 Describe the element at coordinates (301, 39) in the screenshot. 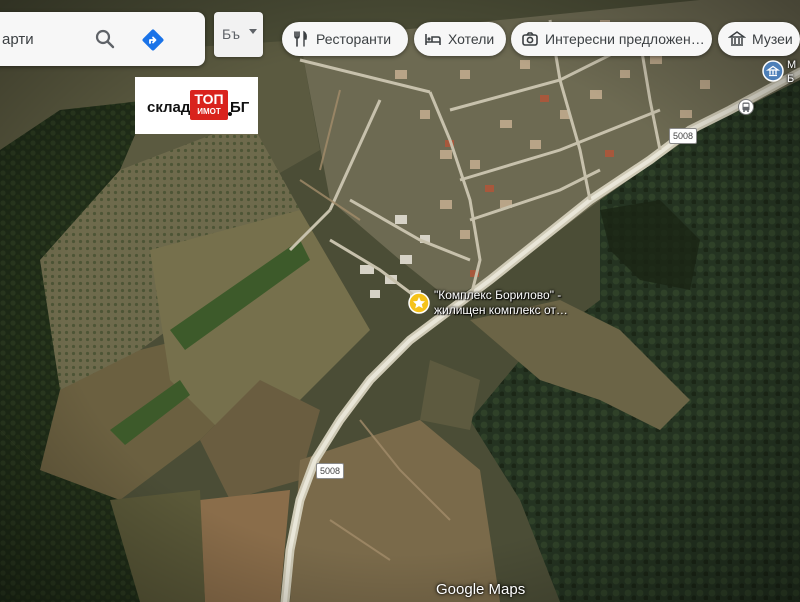

I see `fork-knife-icon` at that location.